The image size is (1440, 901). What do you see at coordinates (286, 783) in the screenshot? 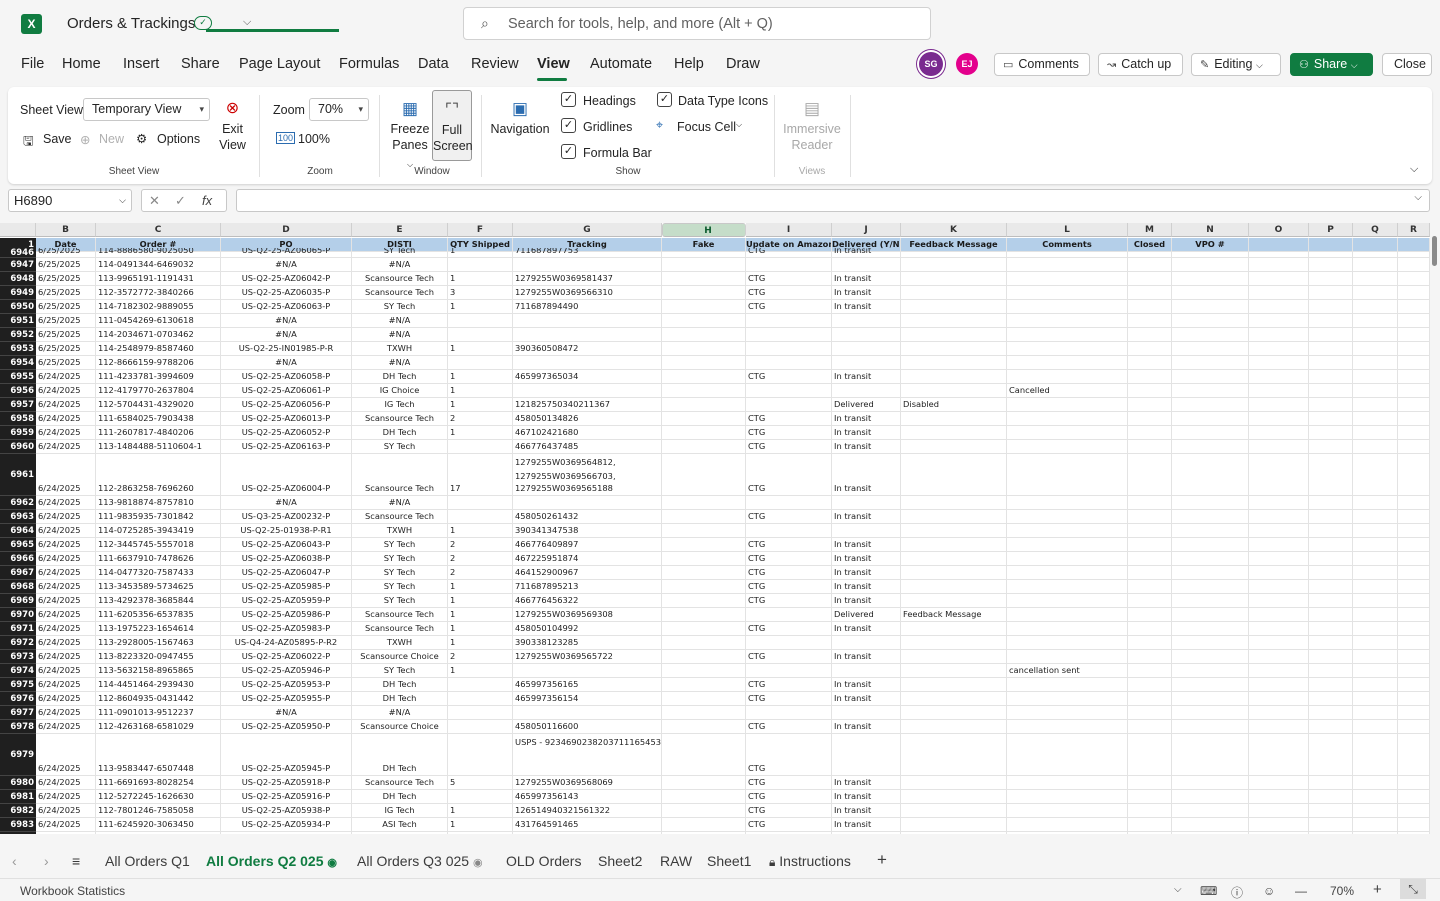
I see `cell-d: US-Q2-25-AZ05918-P` at bounding box center [286, 783].